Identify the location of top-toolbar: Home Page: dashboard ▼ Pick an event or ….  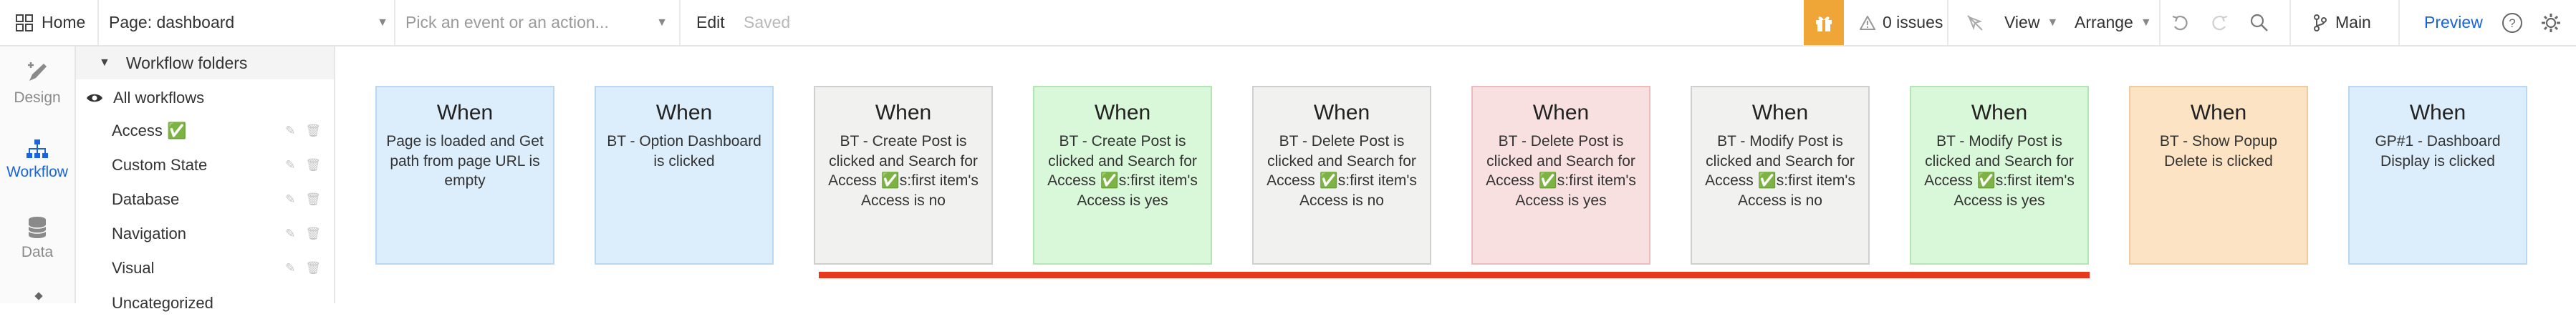
(1288, 23).